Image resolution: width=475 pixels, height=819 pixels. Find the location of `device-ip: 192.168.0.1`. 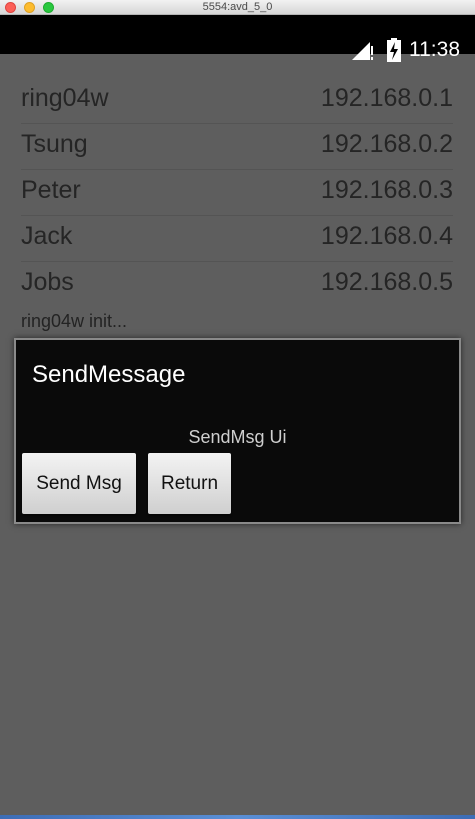

device-ip: 192.168.0.1 is located at coordinates (386, 98).